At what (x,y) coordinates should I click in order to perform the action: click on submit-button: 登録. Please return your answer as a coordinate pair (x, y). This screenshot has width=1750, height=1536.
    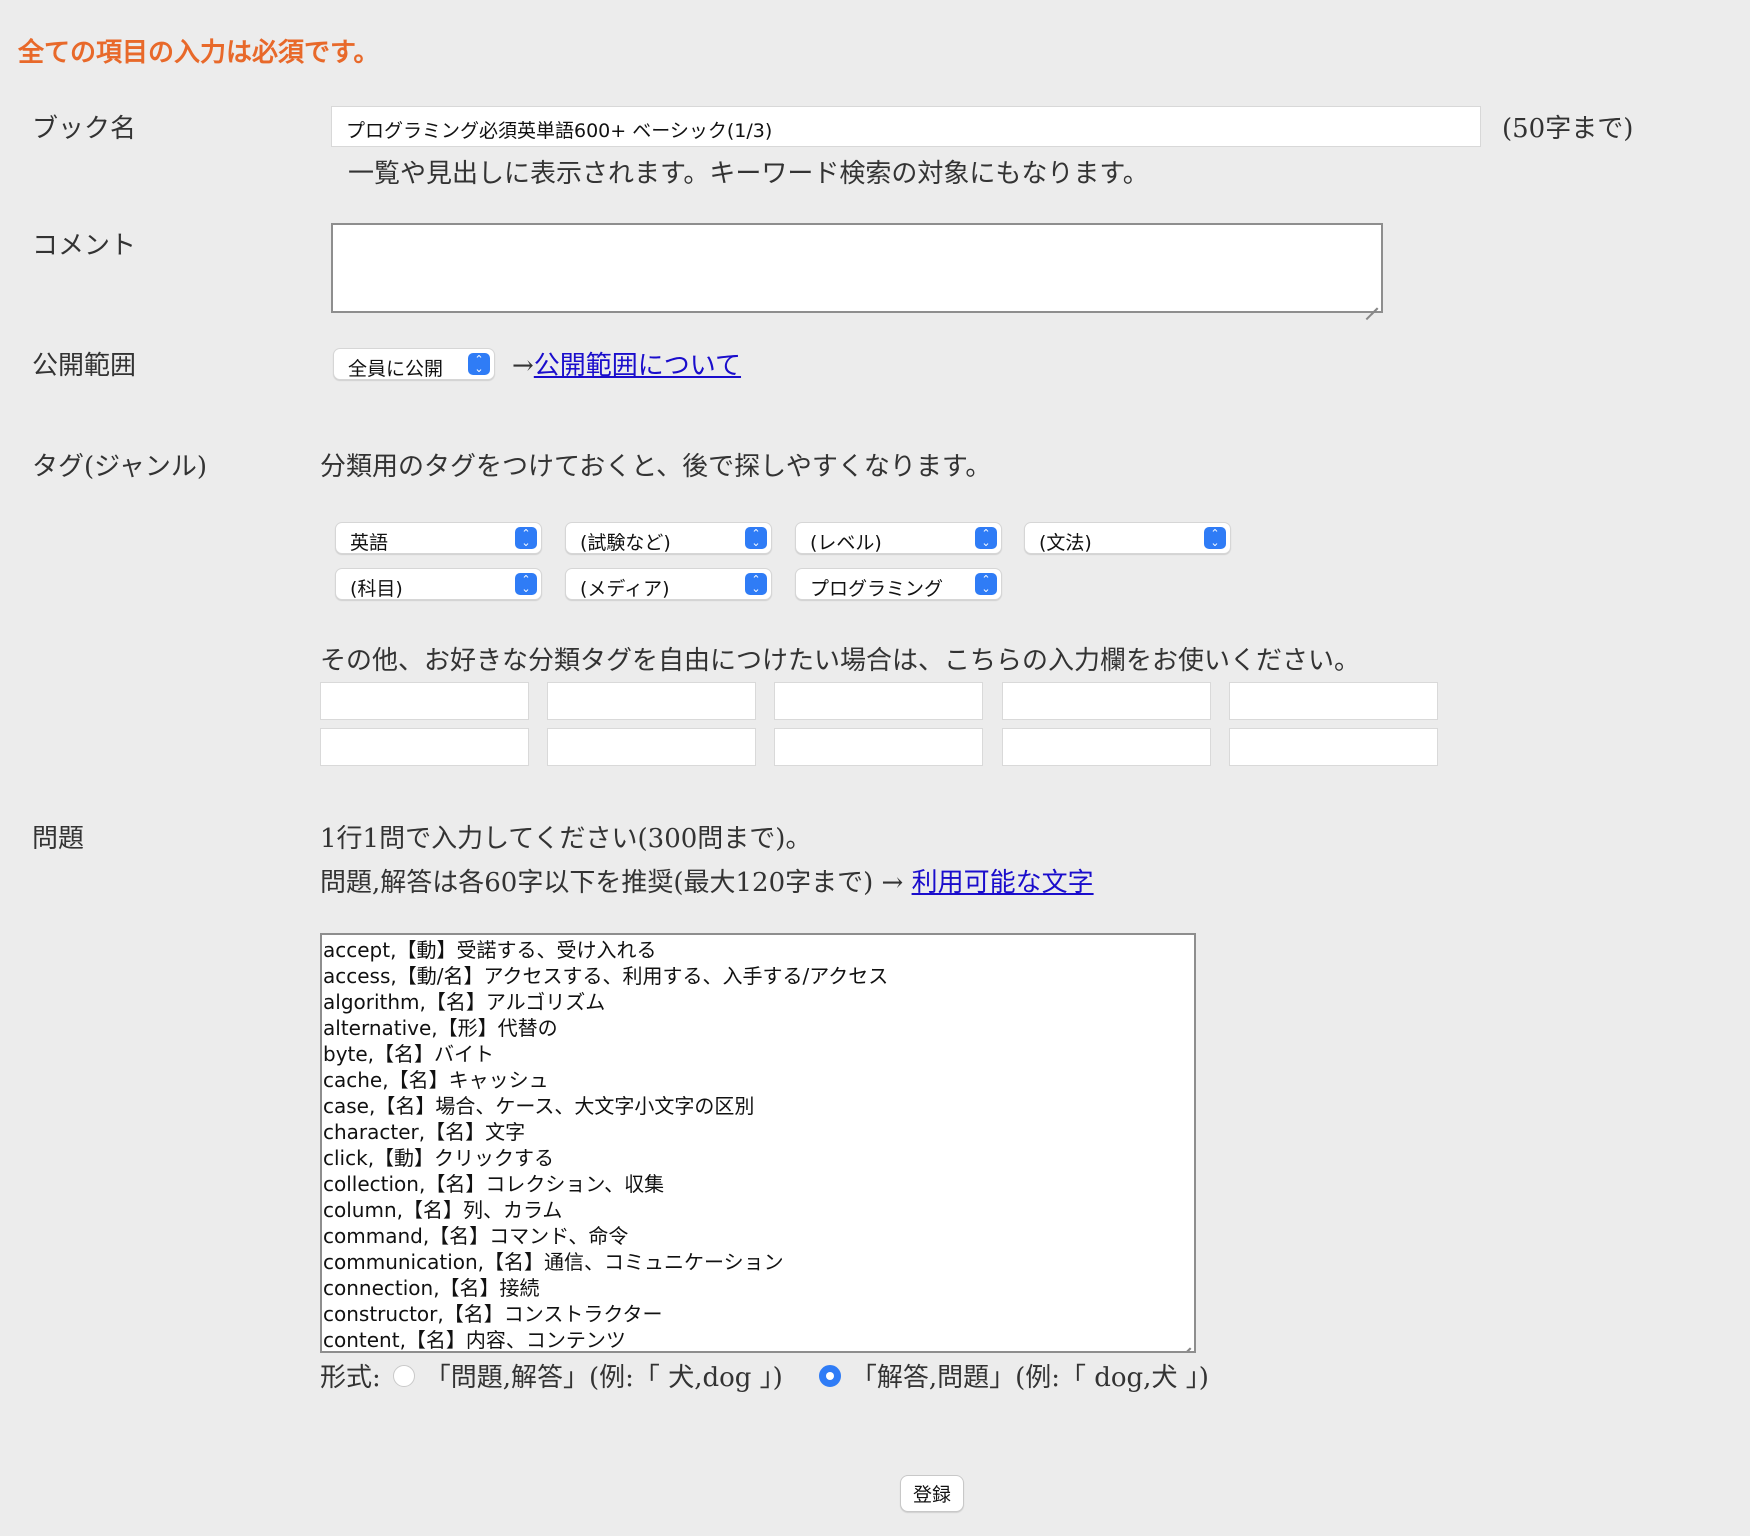
    Looking at the image, I should click on (932, 1493).